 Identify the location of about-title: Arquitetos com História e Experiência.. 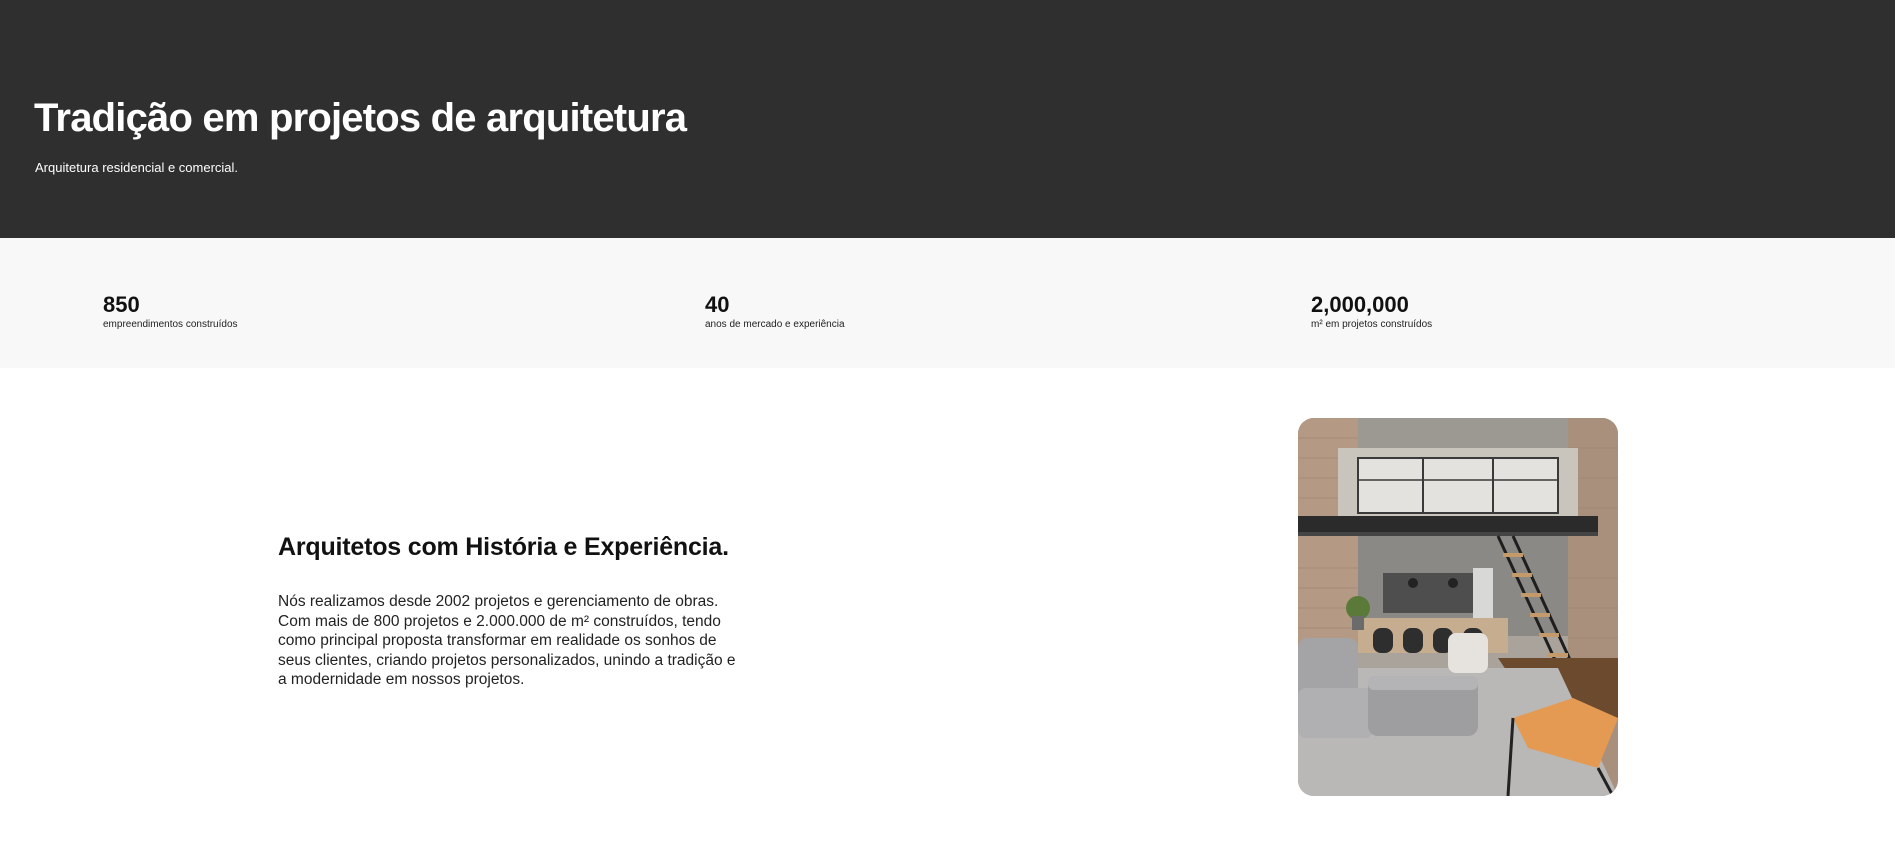
(503, 547).